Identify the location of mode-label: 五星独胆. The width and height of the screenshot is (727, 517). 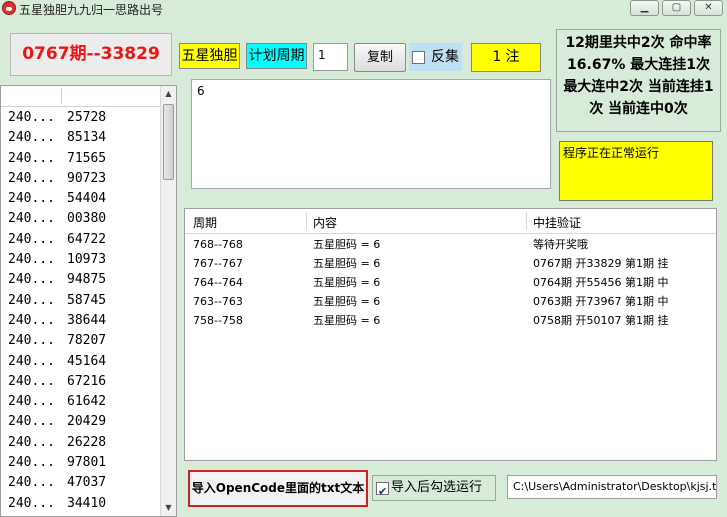
(209, 56).